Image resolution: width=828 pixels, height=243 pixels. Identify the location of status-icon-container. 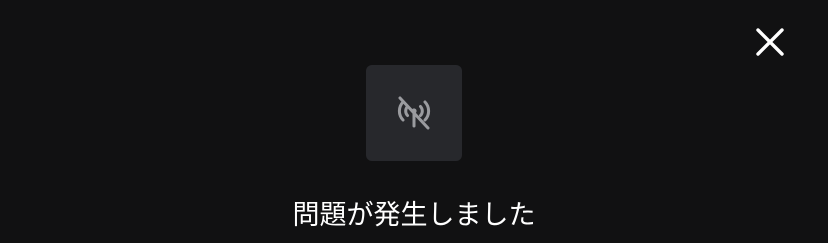
(414, 113).